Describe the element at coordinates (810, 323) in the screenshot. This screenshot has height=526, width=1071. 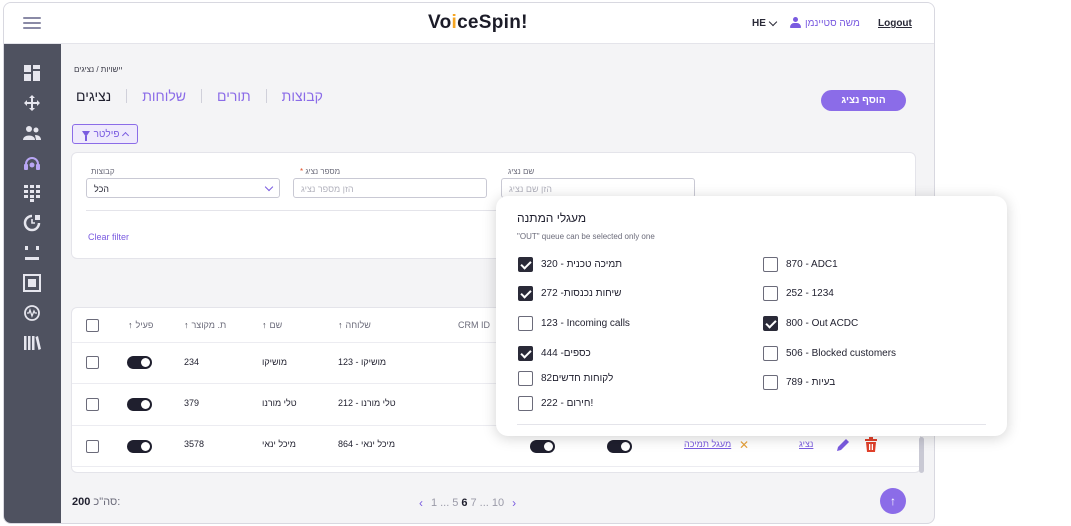
I see `queue-option: 800 - Out ACDC` at that location.